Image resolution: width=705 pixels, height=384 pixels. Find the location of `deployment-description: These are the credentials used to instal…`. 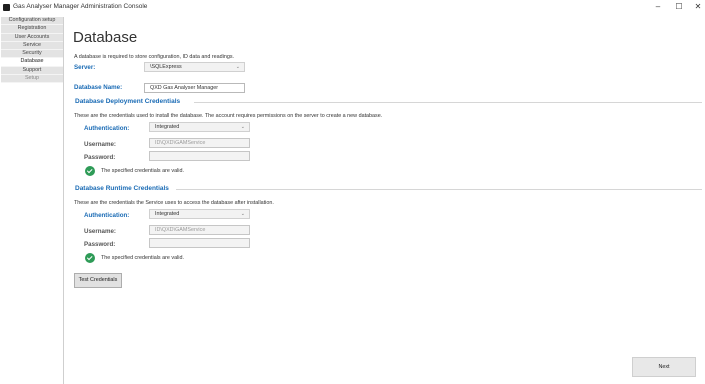

deployment-description: These are the credentials used to instal… is located at coordinates (228, 116).